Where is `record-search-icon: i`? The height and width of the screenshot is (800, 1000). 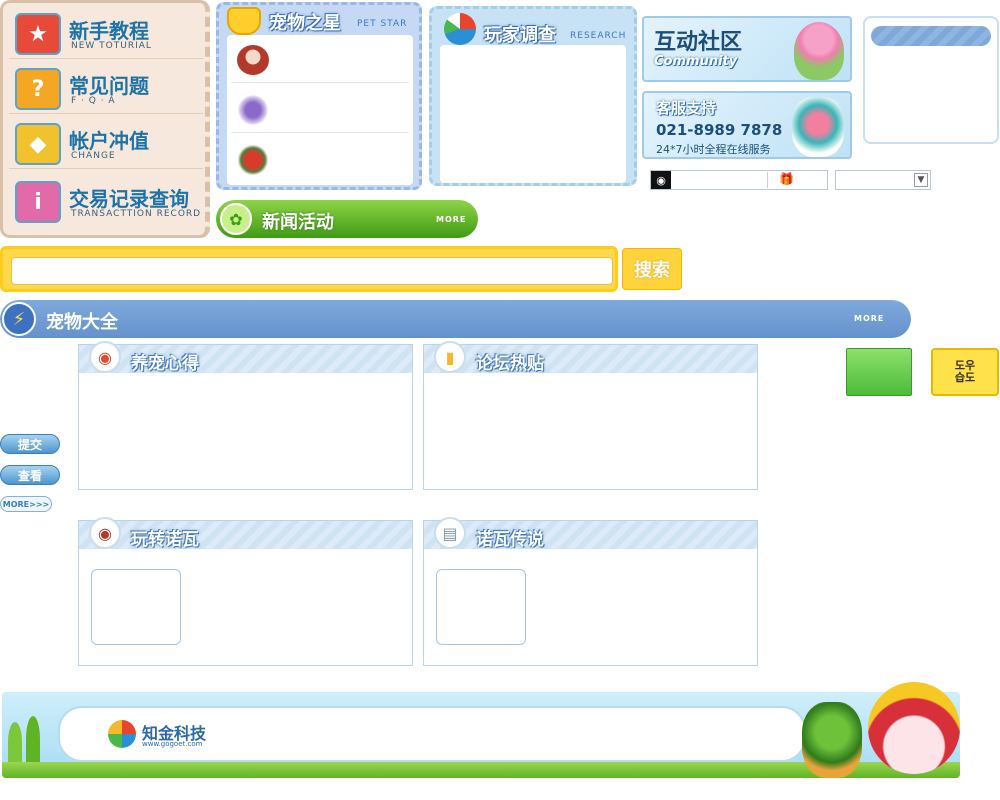 record-search-icon: i is located at coordinates (38, 202).